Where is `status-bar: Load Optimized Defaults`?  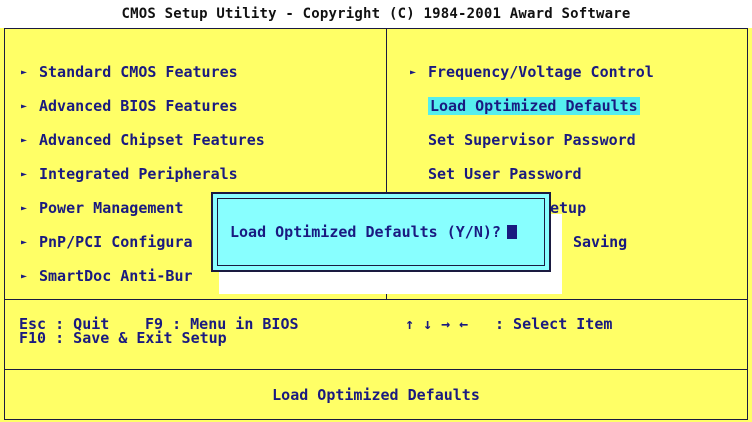
status-bar: Load Optimized Defaults is located at coordinates (376, 395).